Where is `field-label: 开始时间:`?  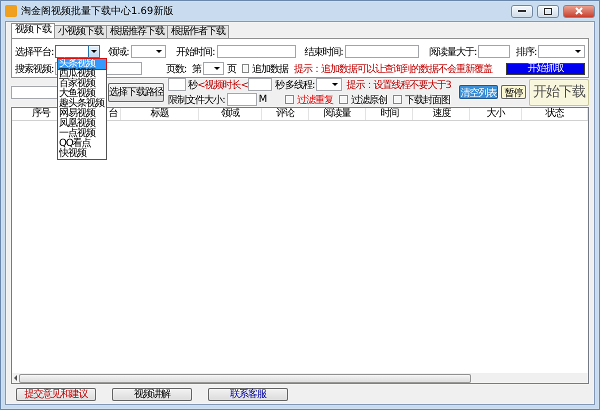 field-label: 开始时间: is located at coordinates (195, 52).